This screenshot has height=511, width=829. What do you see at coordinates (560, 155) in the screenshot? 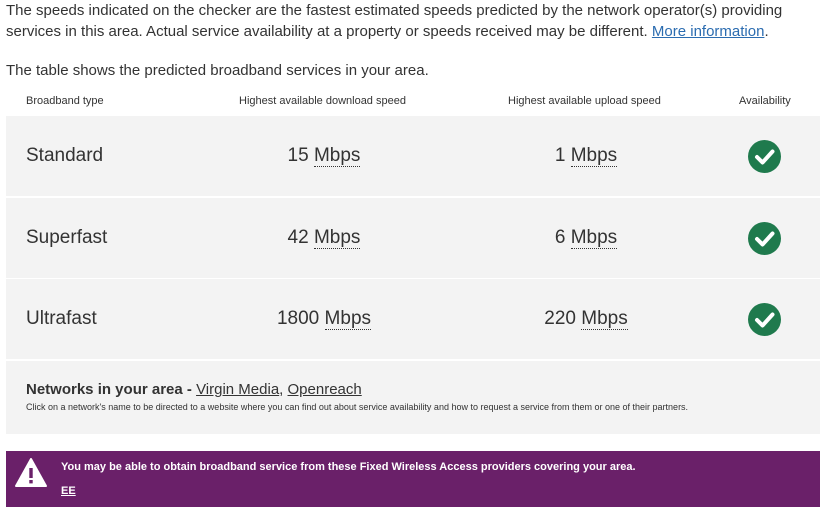
I see `upload-value: 1` at bounding box center [560, 155].